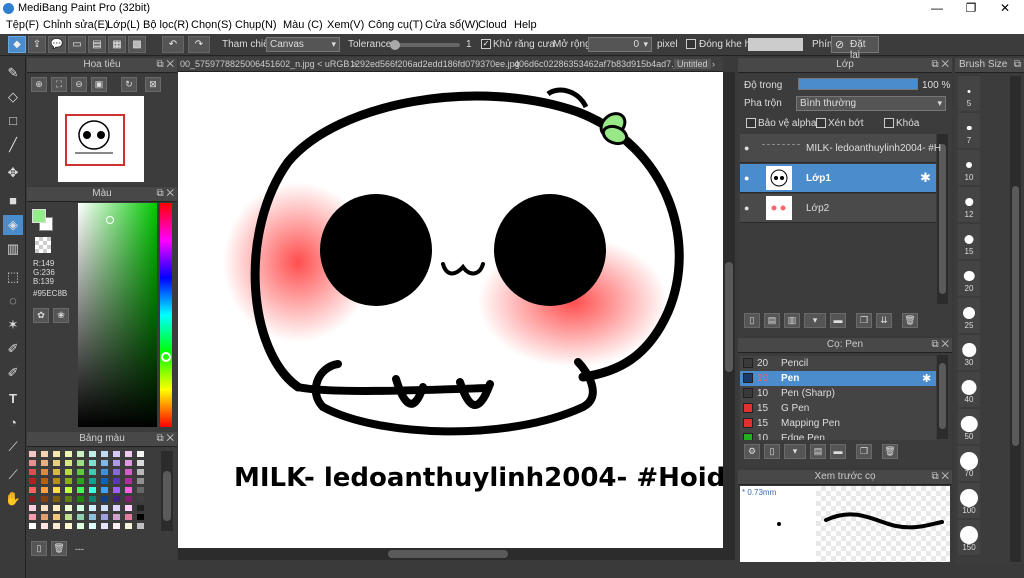  What do you see at coordinates (435, 64) in the screenshot?
I see `doc-tab-2: 1292ed566f206ad2edd186fd079370ee.jpg` at bounding box center [435, 64].